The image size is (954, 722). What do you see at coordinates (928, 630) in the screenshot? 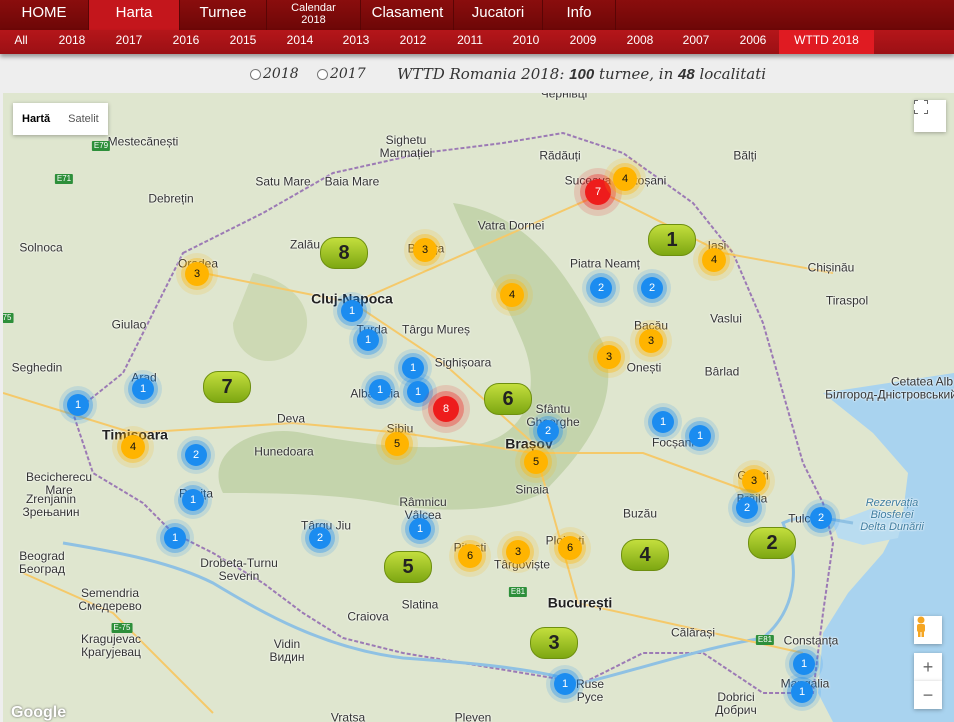
I see `street-view-icon` at bounding box center [928, 630].